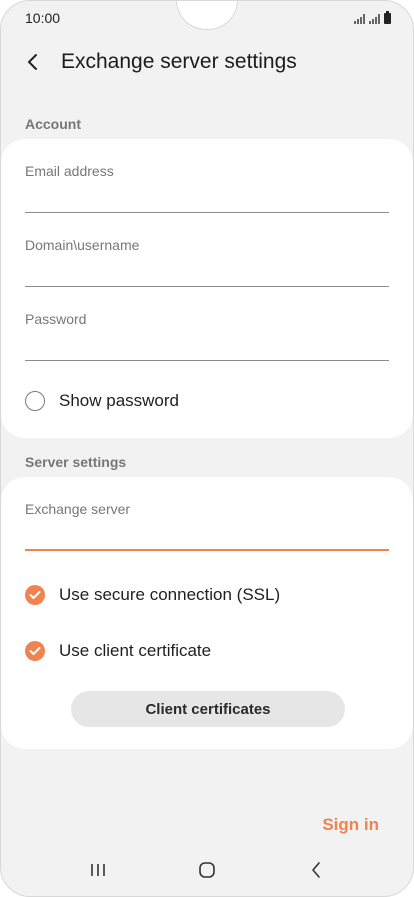  I want to click on client-certificate-label: Use client certificate, so click(135, 650).